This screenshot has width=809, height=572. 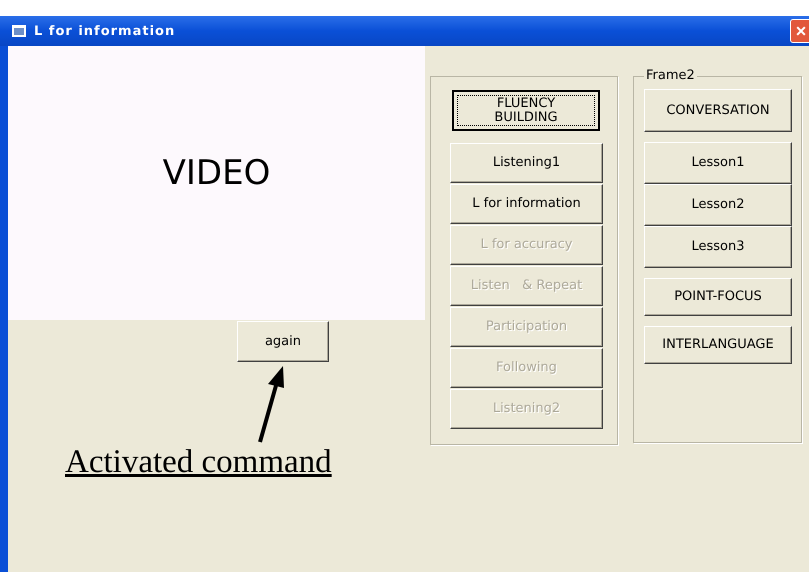 I want to click on annotation-text: Activated command, so click(x=198, y=462).